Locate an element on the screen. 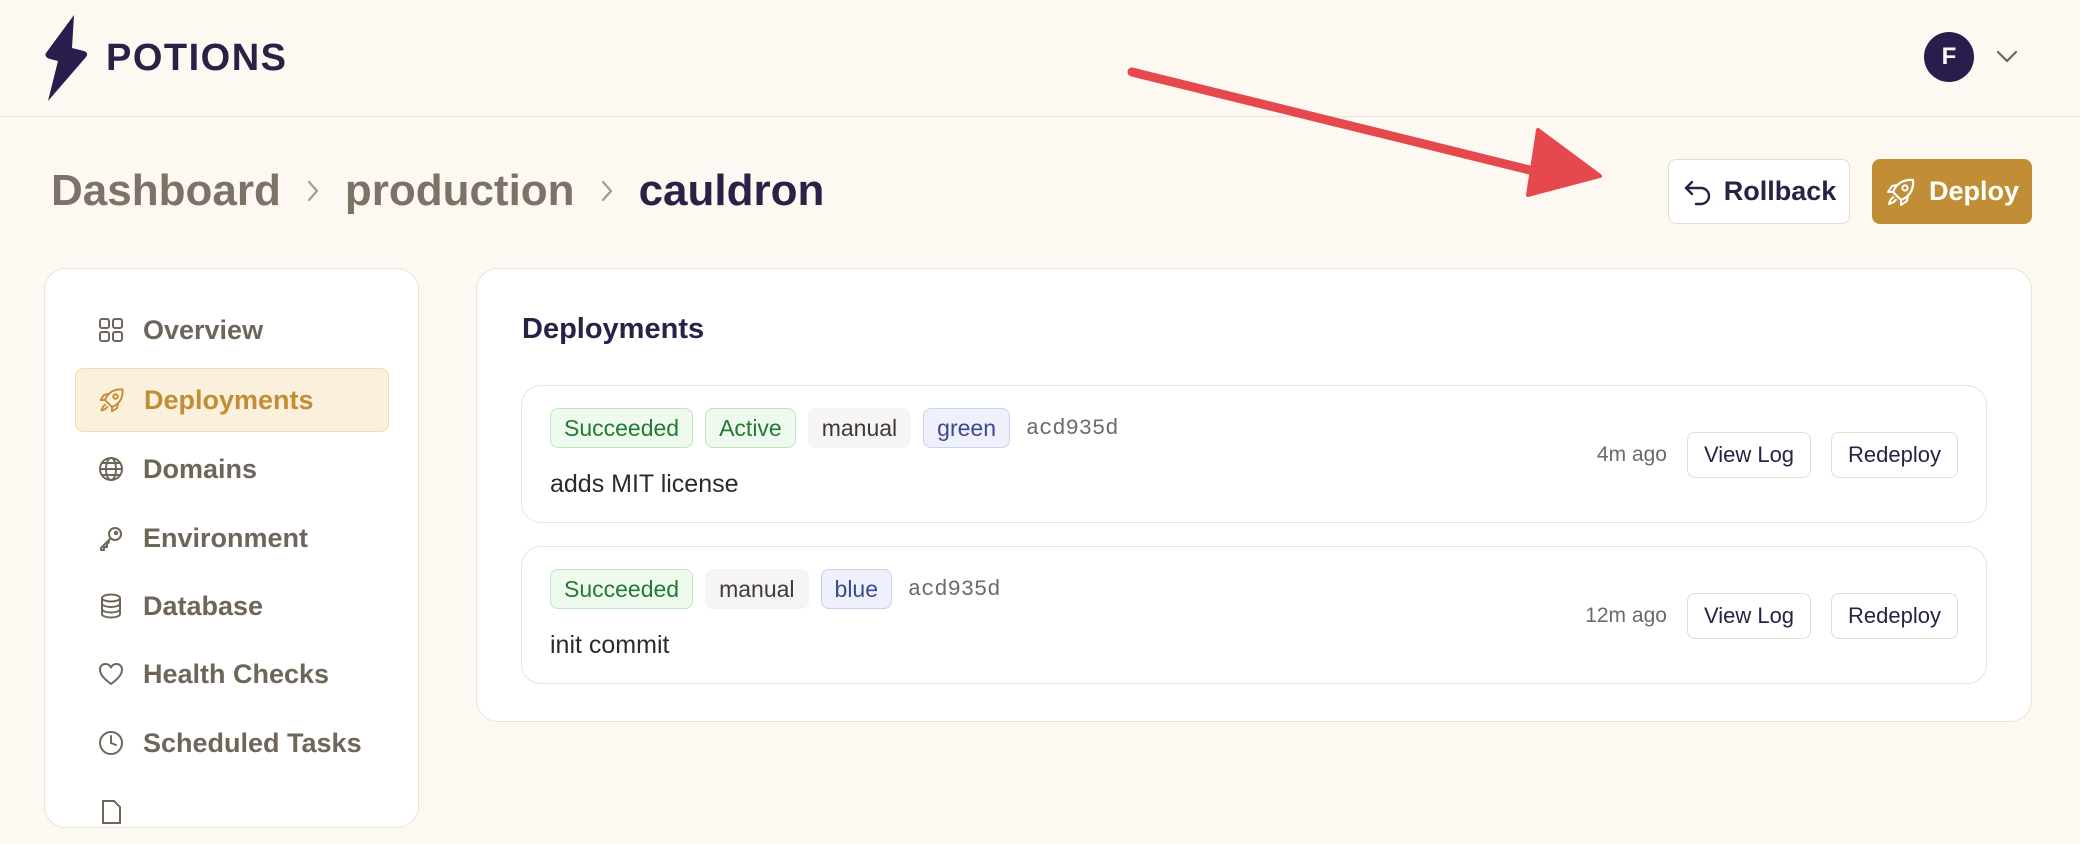  commit-message: adds MIT license is located at coordinates (644, 484).